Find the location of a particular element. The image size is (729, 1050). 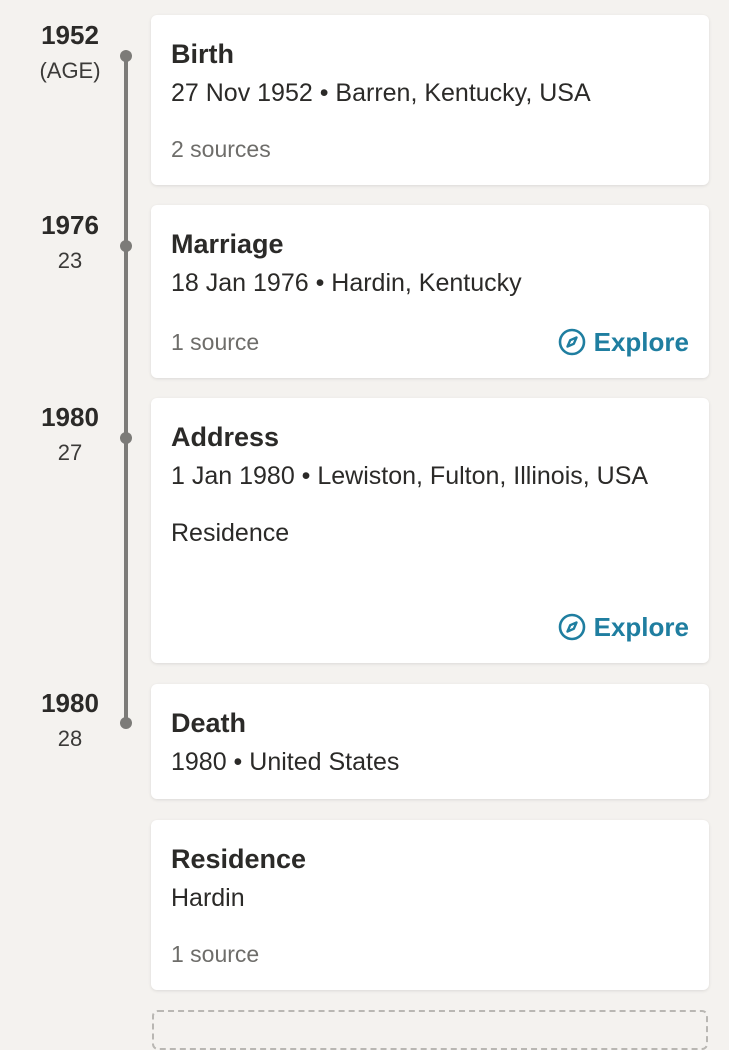

event-age: 28 is located at coordinates (70, 738).